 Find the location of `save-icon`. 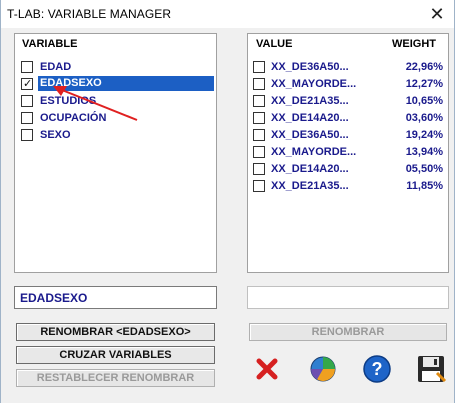

save-icon is located at coordinates (432, 369).